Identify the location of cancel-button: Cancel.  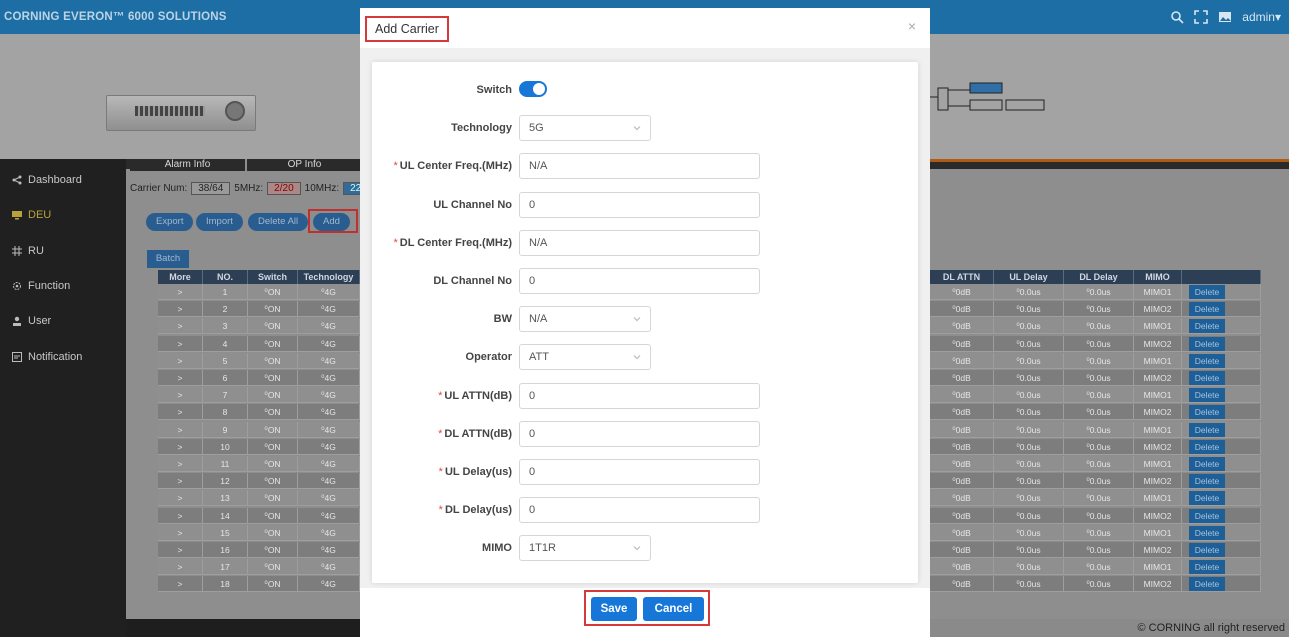
(673, 609).